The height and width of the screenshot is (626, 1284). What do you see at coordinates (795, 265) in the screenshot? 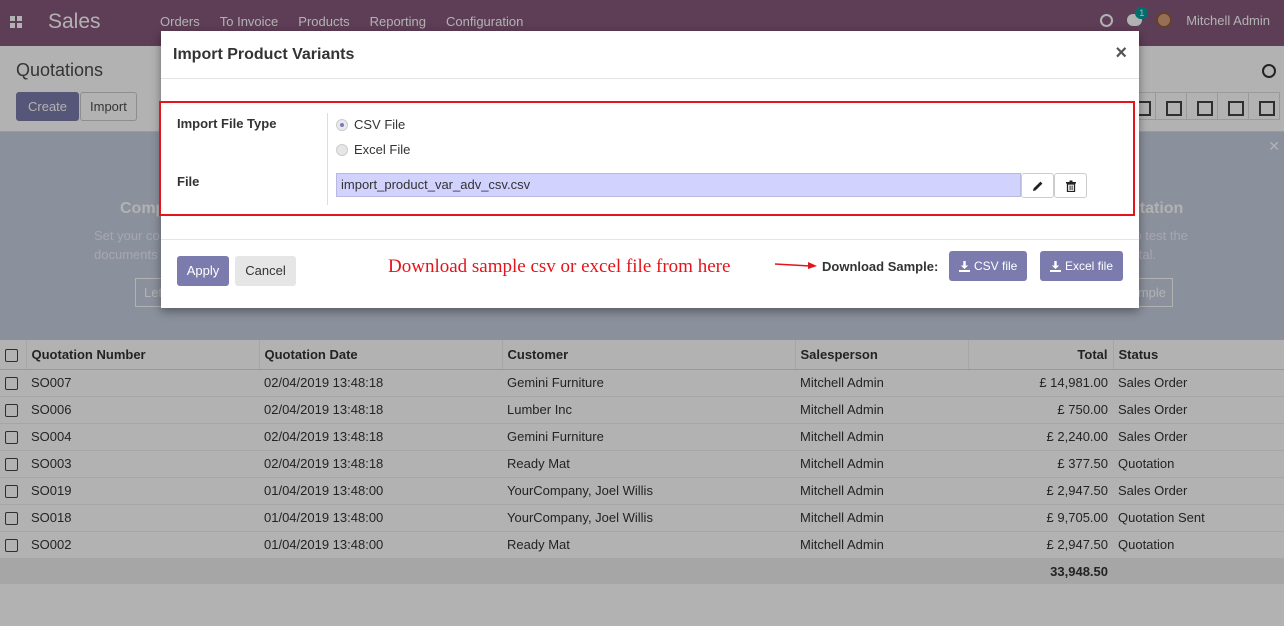
I see `arrow-right-icon` at bounding box center [795, 265].